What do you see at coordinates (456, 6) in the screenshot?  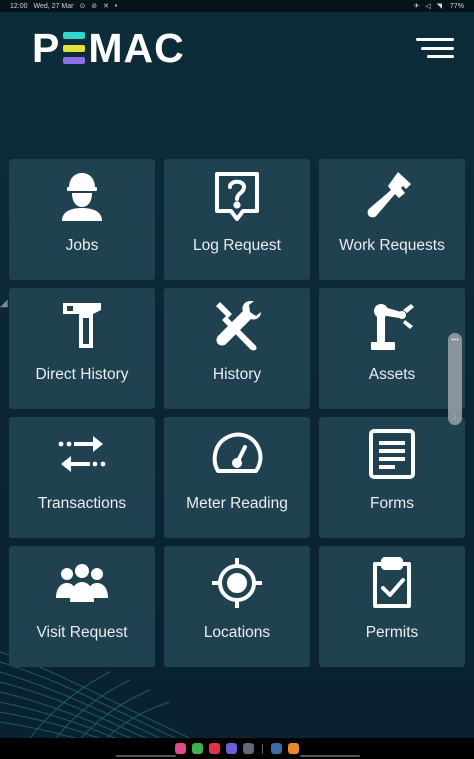 I see `battery-level: 77%` at bounding box center [456, 6].